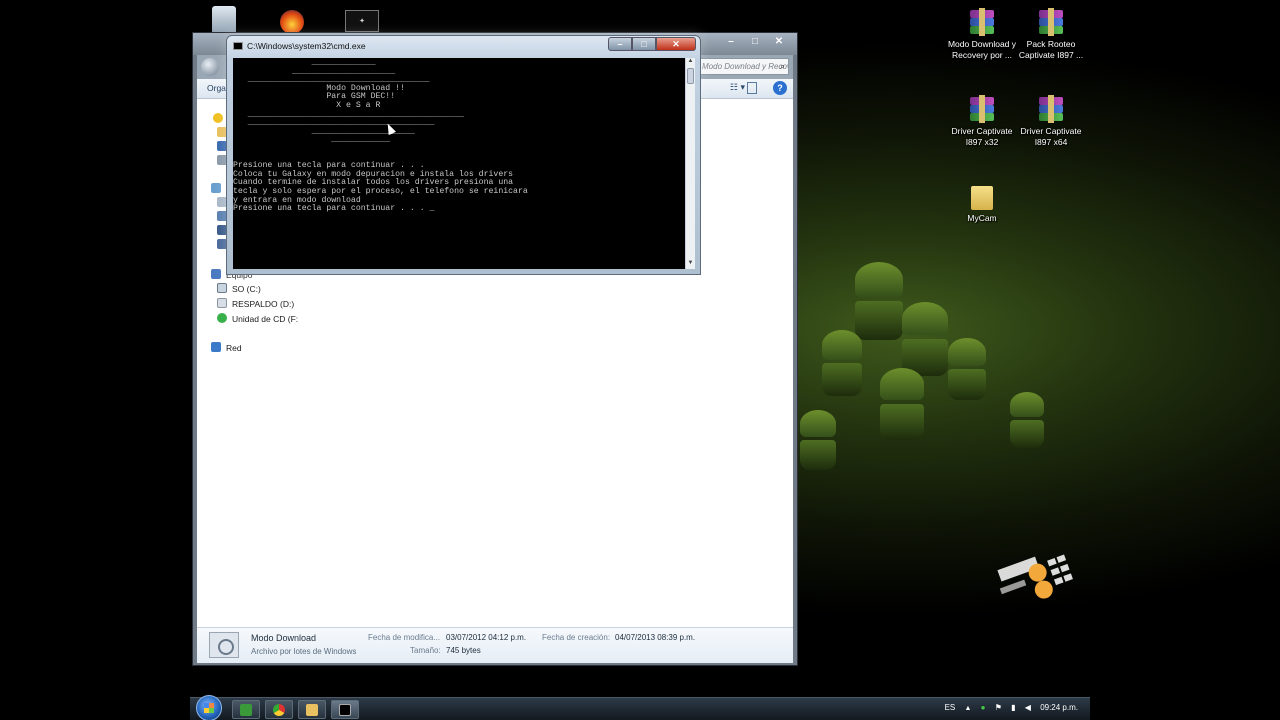 The width and height of the screenshot is (1280, 720). What do you see at coordinates (265, 319) in the screenshot?
I see `nav-drive-label: Unidad de CD (F:` at bounding box center [265, 319].